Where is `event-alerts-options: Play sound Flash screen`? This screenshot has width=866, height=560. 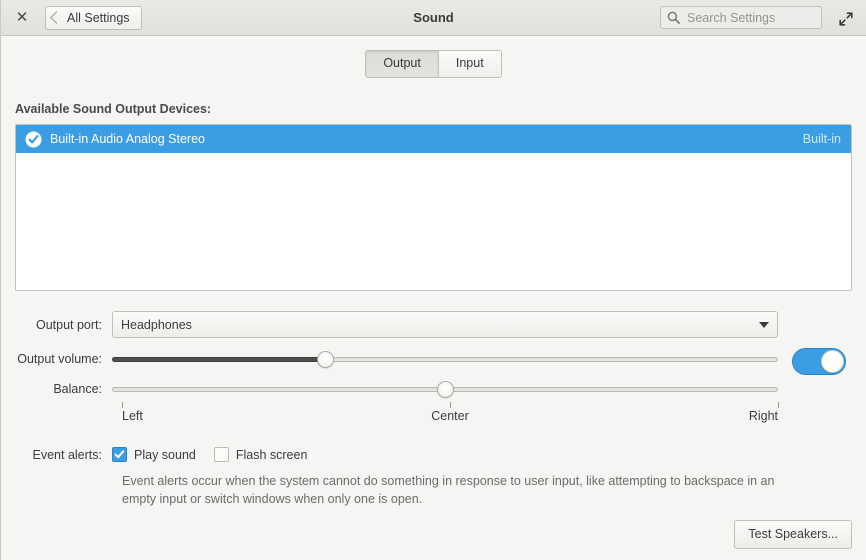 event-alerts-options: Play sound Flash screen is located at coordinates (218, 454).